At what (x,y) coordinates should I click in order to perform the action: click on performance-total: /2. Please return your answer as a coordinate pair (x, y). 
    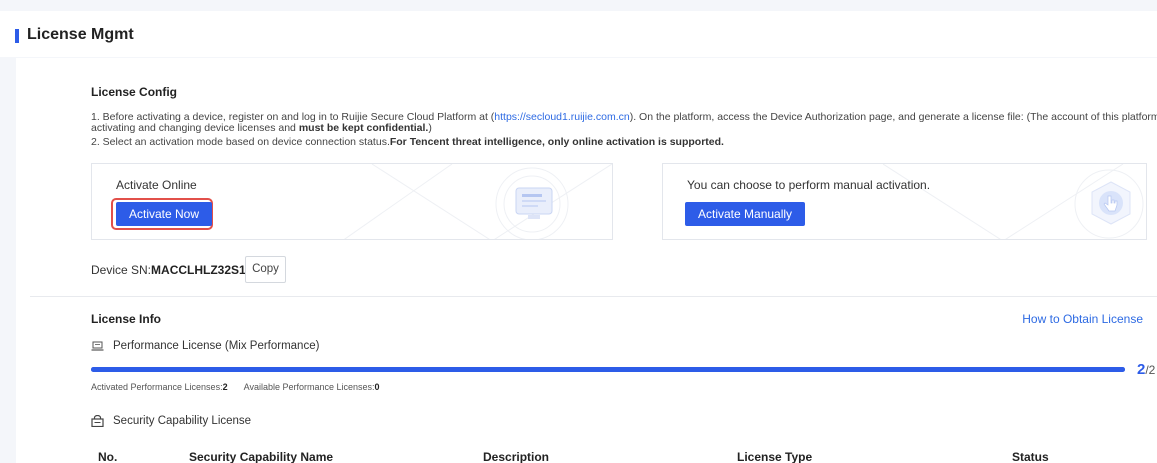
    Looking at the image, I should click on (1150, 370).